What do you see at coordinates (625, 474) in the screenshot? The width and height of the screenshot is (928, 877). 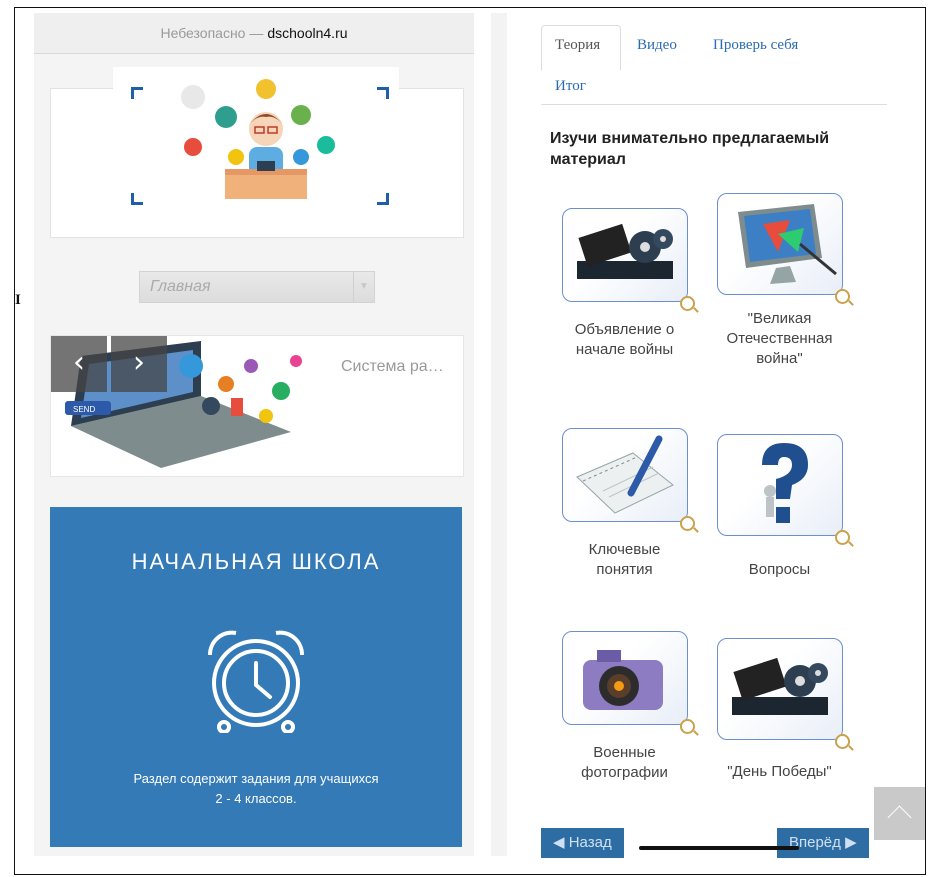 I see `notebook-pen-icon` at bounding box center [625, 474].